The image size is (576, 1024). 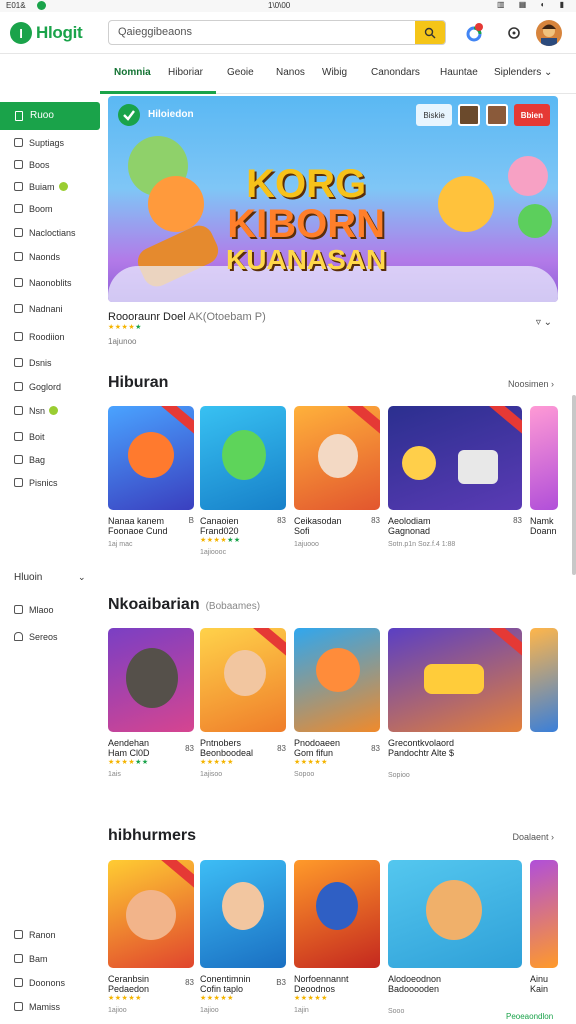 What do you see at coordinates (34, 612) in the screenshot?
I see `sidebar-item: Mlaoo` at bounding box center [34, 612].